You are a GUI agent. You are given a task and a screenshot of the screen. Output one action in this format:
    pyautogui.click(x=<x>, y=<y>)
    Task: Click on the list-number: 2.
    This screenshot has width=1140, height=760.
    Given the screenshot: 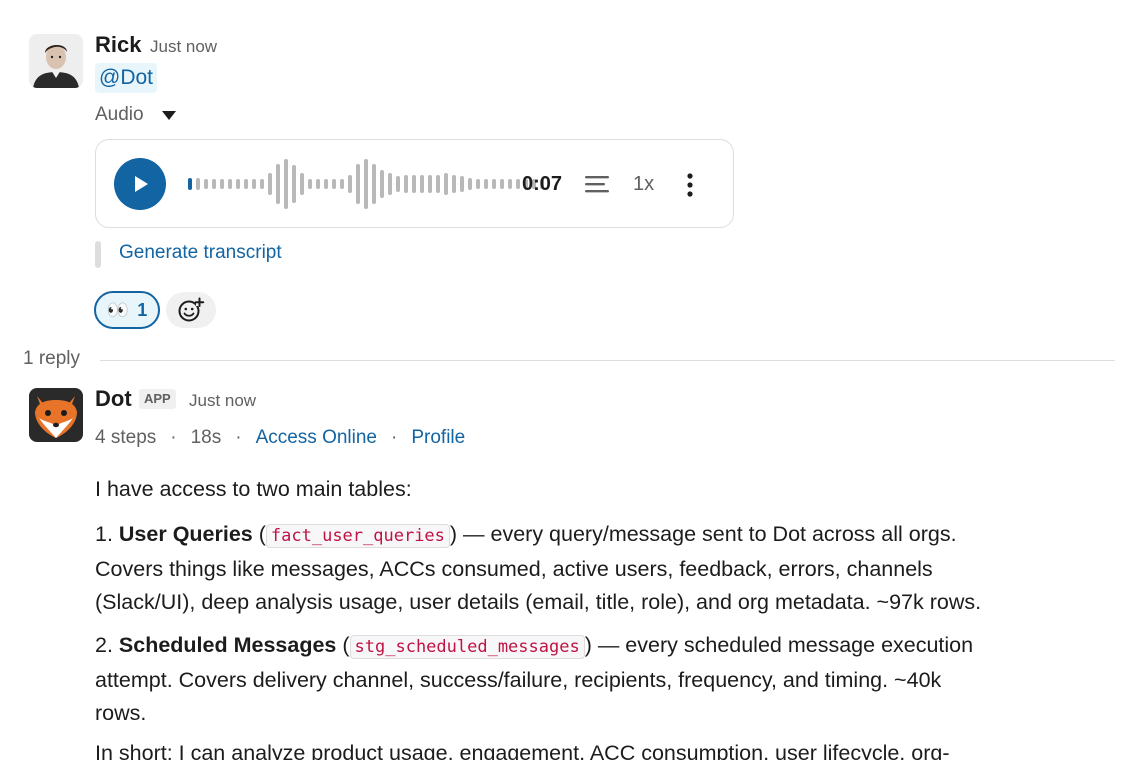 What is the action you would take?
    pyautogui.click(x=107, y=645)
    